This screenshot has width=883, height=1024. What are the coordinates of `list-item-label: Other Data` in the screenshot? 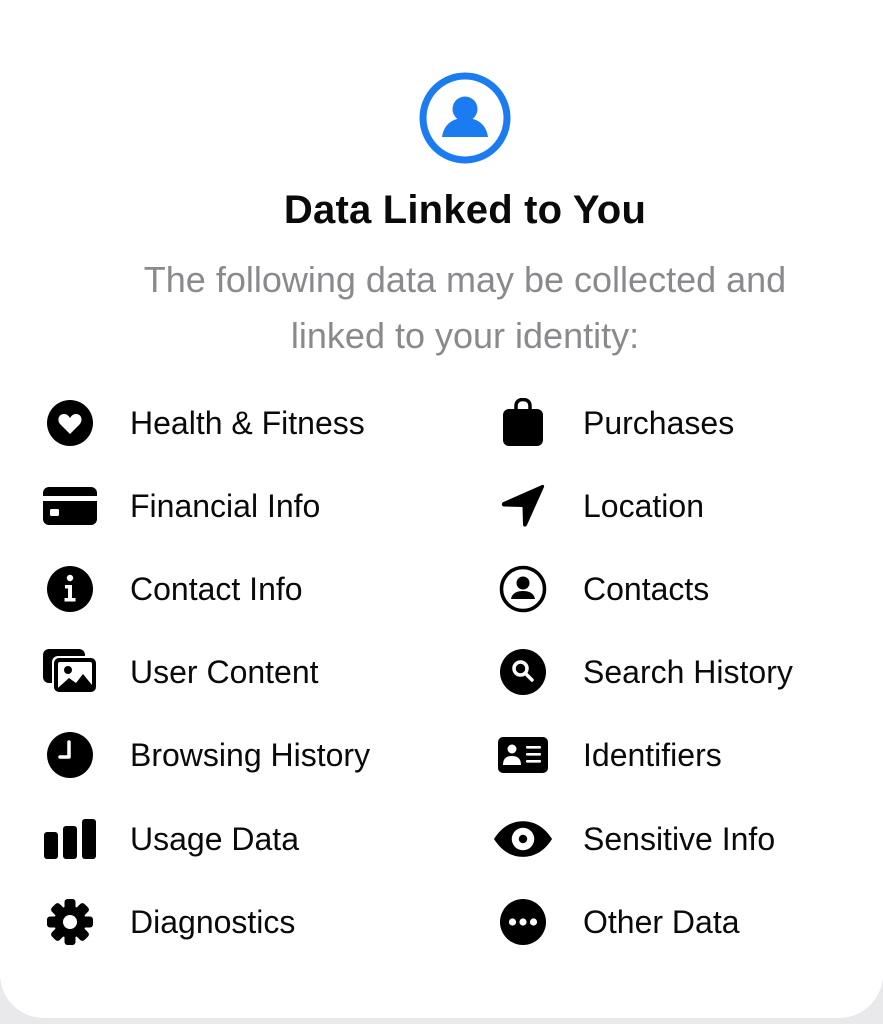 It's located at (661, 922).